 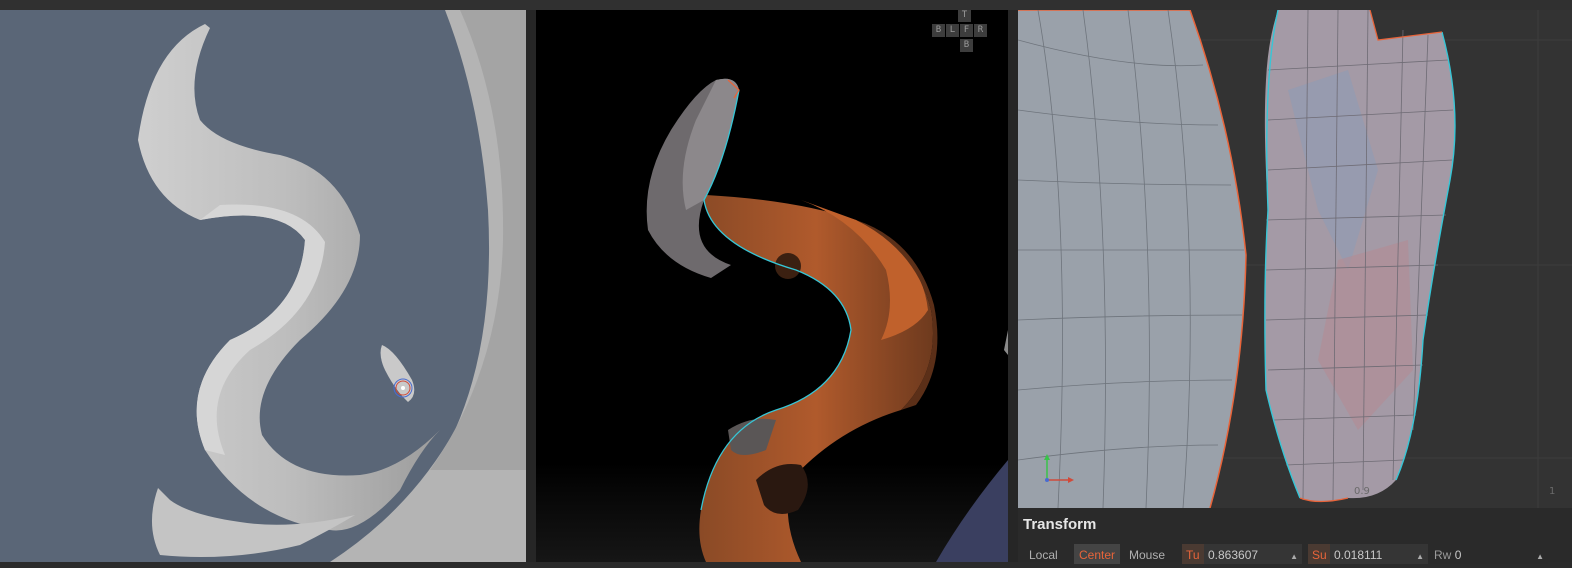 I want to click on center-button: Center, so click(x=1097, y=554).